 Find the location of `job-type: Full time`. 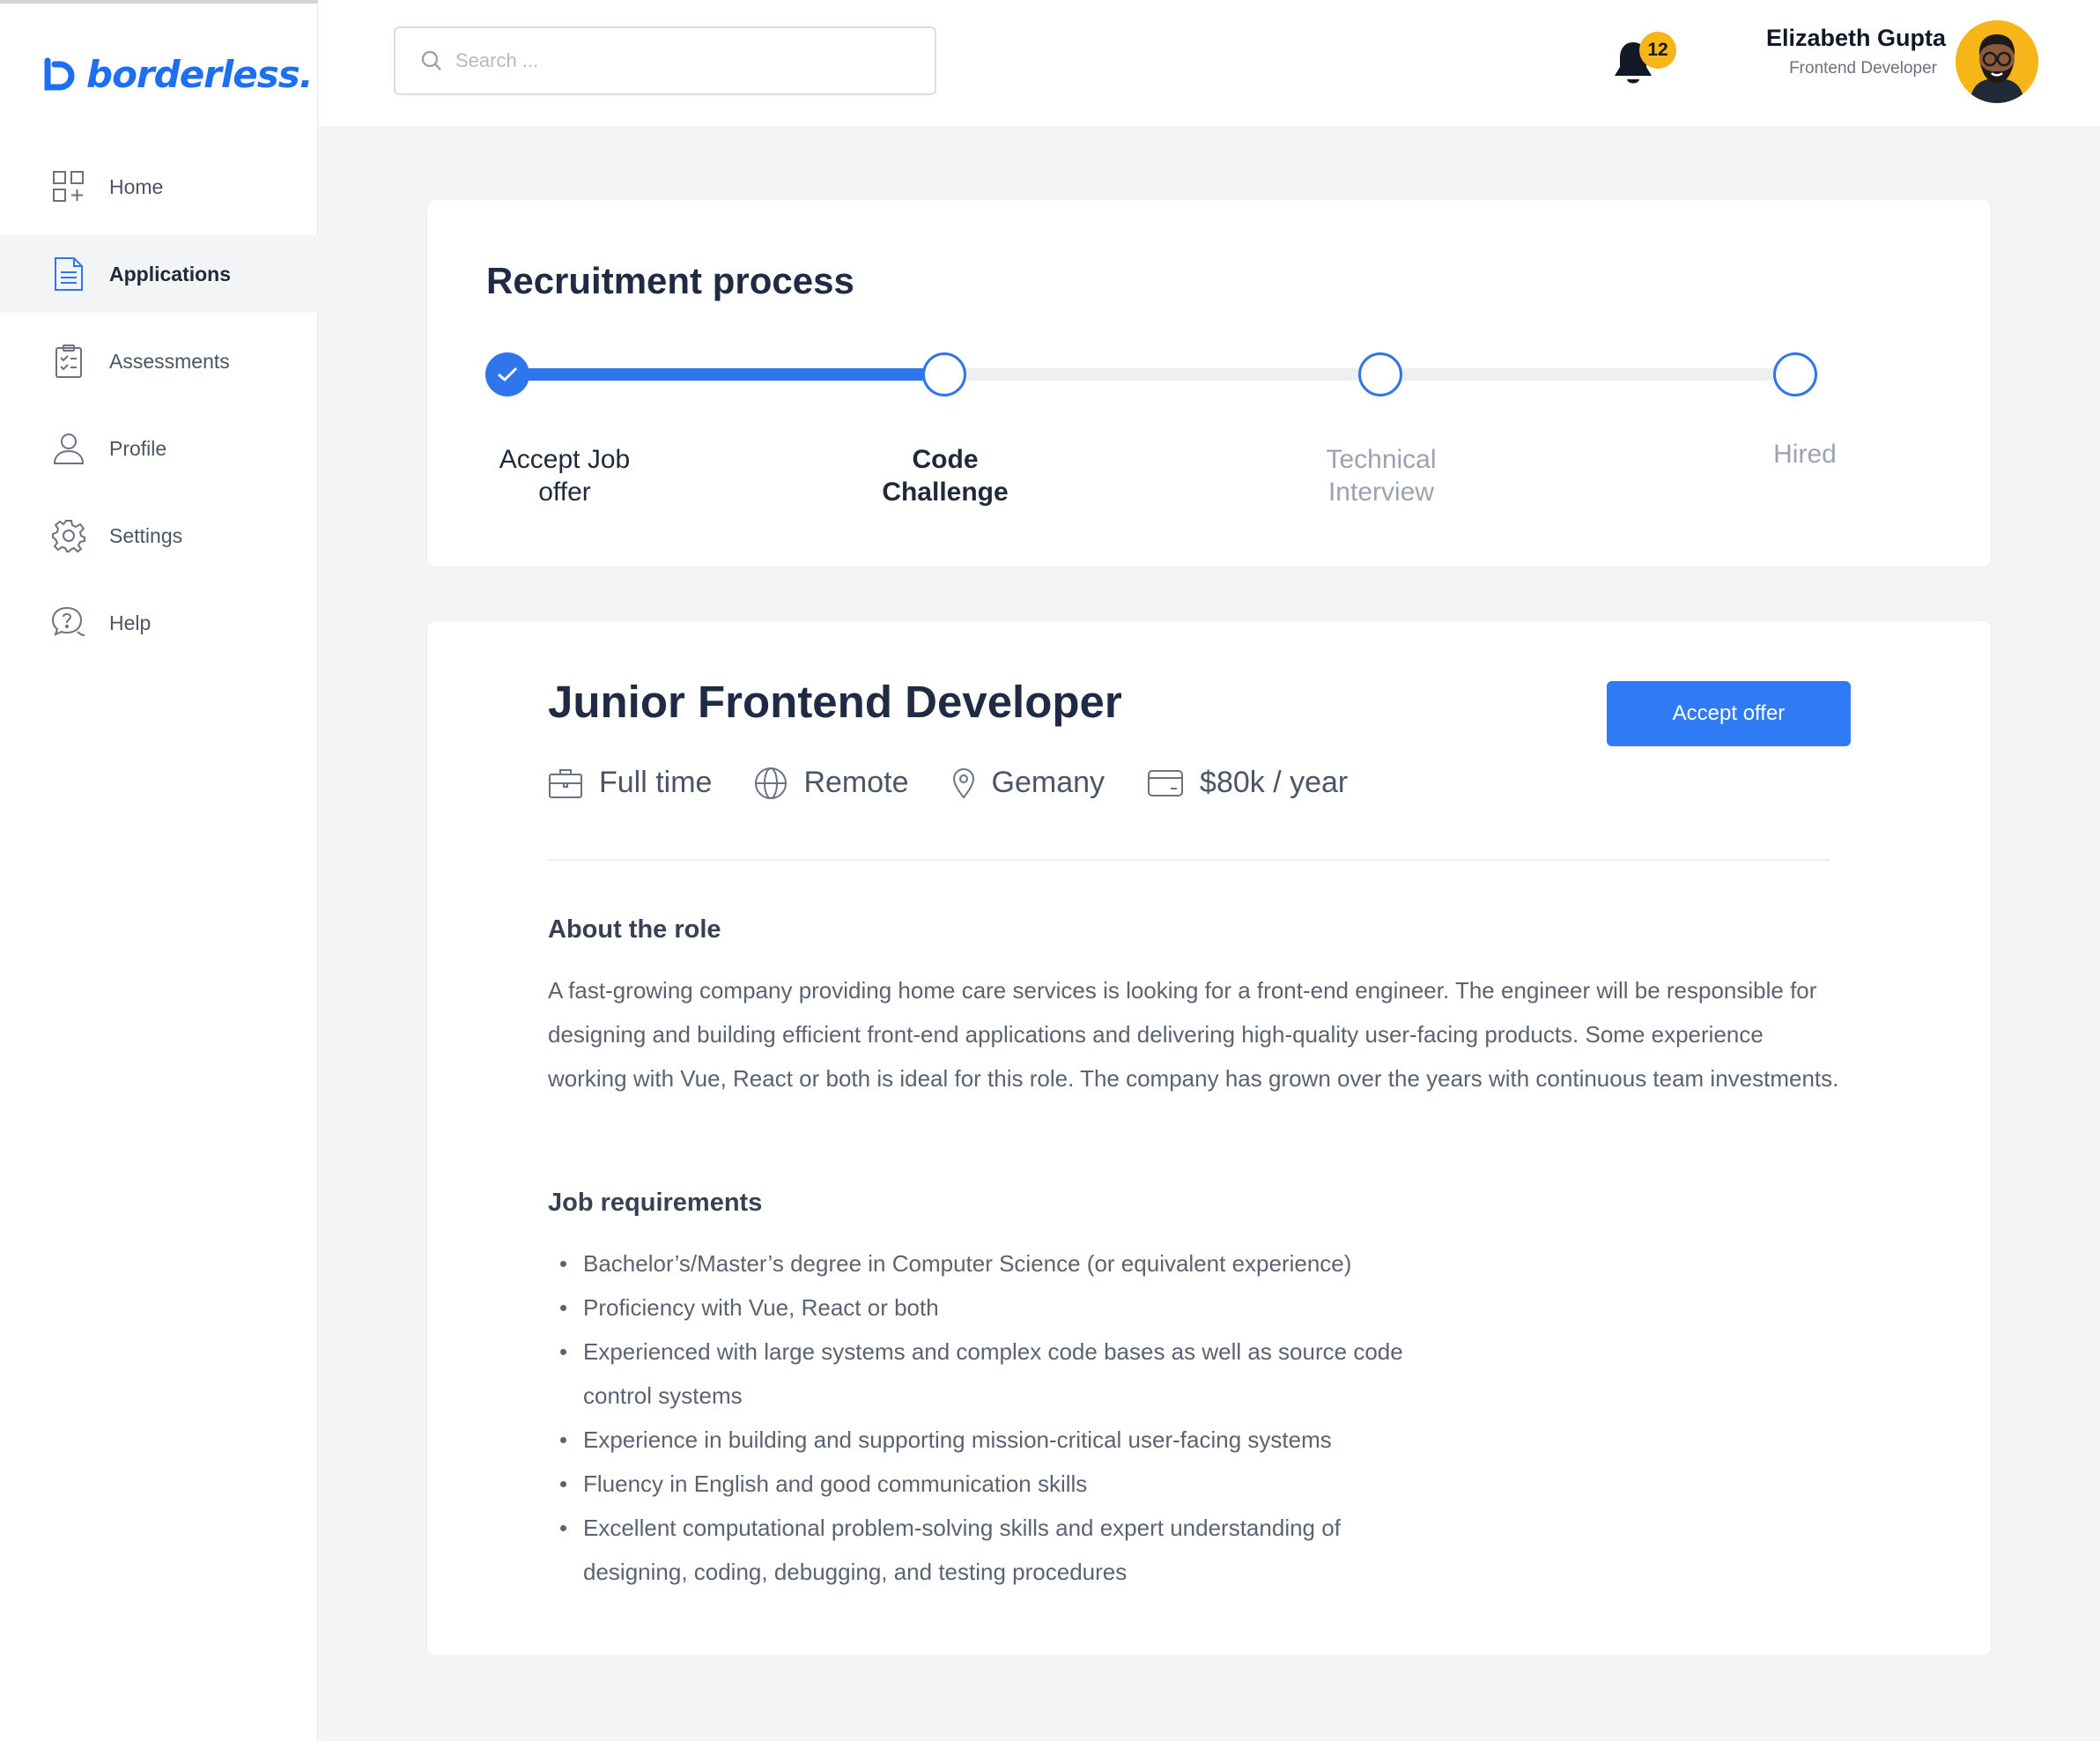

job-type: Full time is located at coordinates (630, 783).